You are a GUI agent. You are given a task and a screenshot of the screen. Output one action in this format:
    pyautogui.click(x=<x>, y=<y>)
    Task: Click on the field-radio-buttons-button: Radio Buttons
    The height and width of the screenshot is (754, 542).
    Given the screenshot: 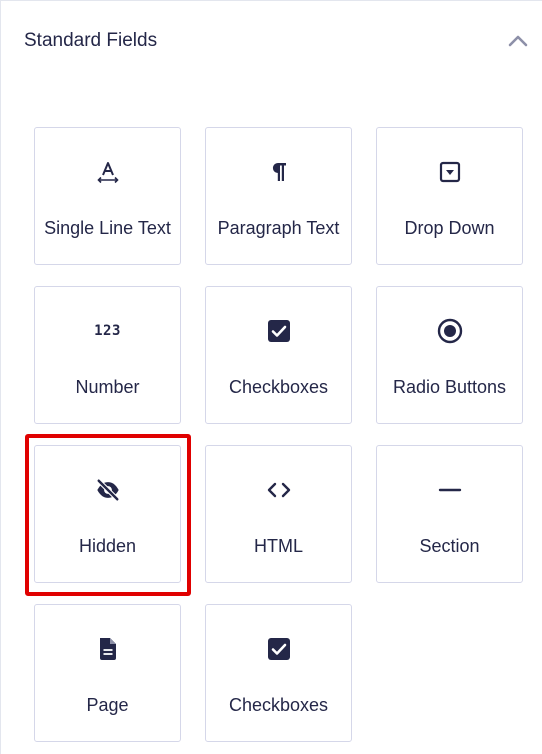 What is the action you would take?
    pyautogui.click(x=449, y=355)
    